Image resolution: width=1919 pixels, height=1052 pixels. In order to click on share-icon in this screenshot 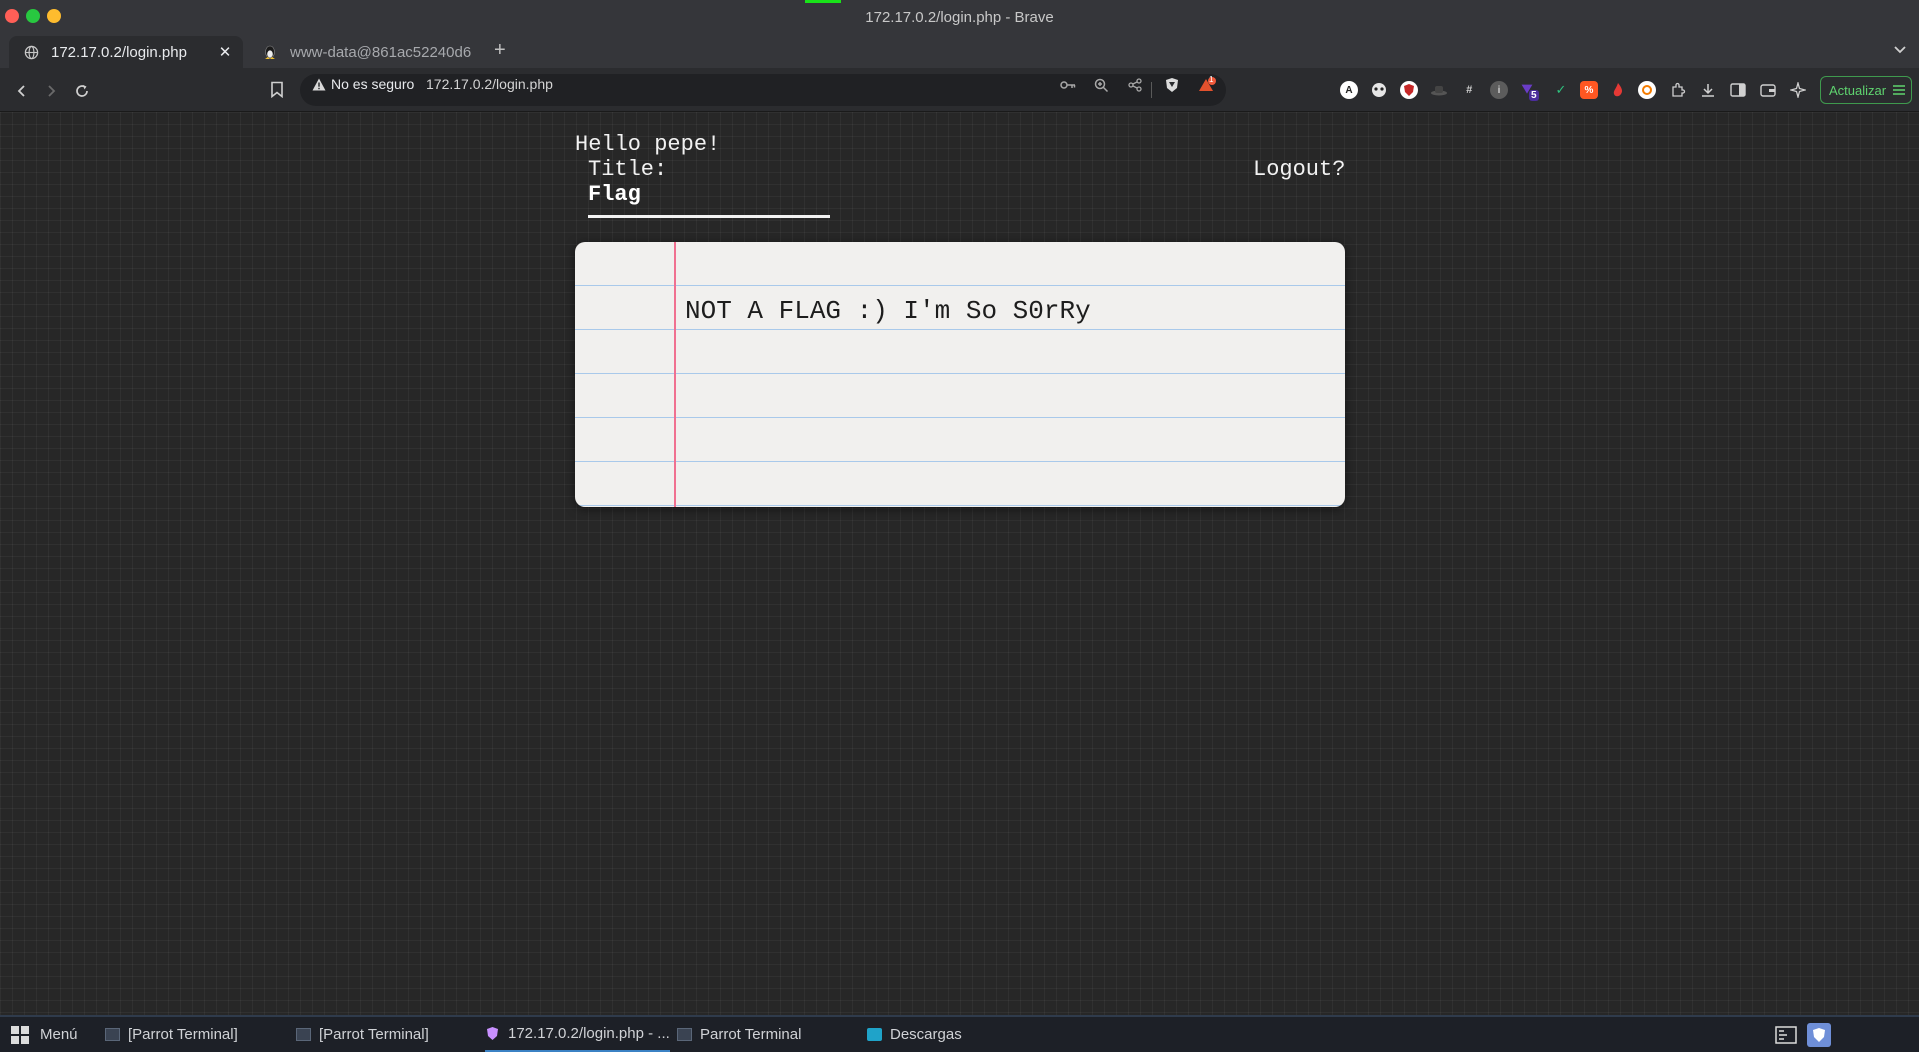, I will do `click(1135, 85)`.